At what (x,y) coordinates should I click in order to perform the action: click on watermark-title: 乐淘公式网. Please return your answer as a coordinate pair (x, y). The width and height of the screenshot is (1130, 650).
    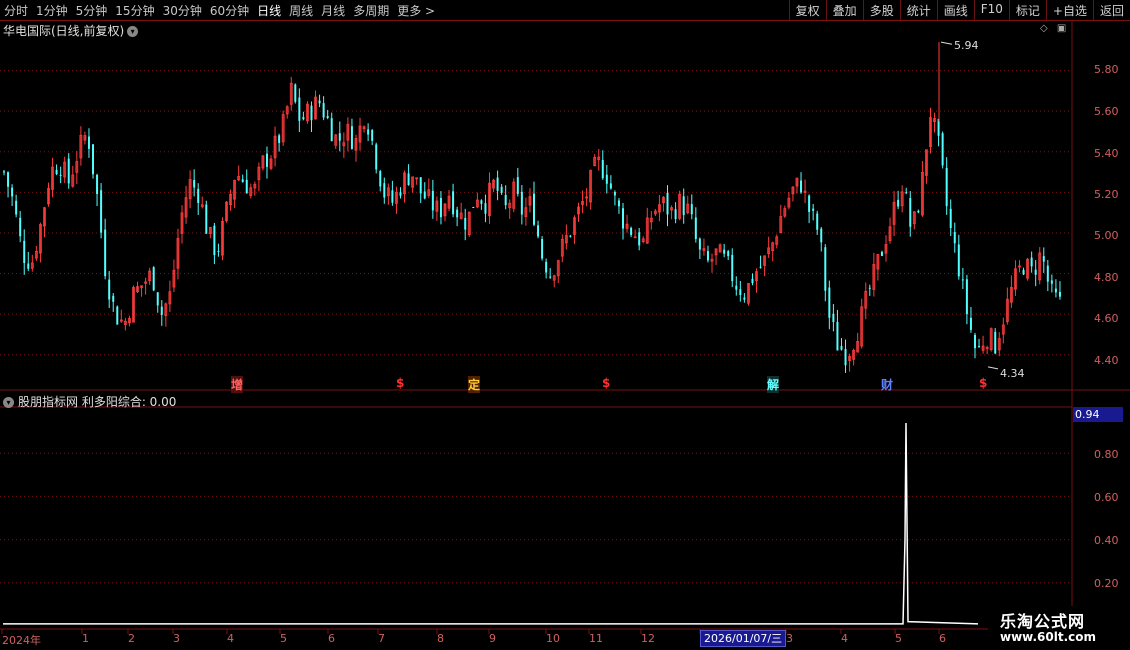
    Looking at the image, I should click on (1043, 621).